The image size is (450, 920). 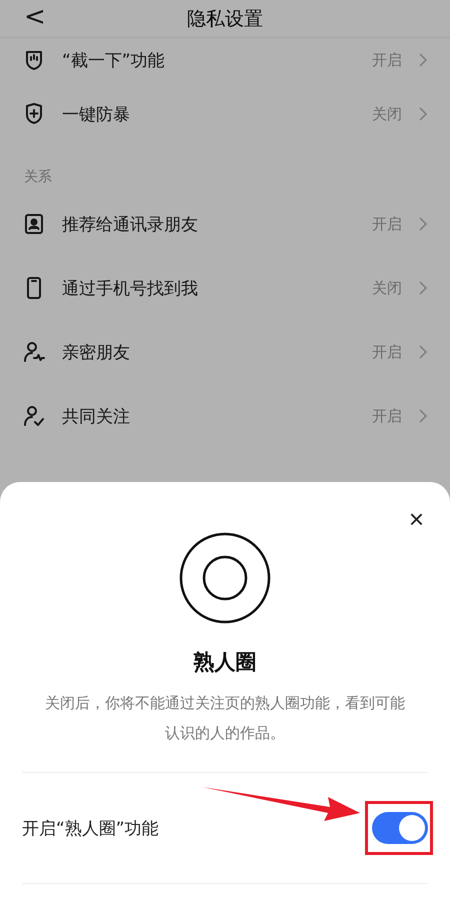 I want to click on toggle-switch, so click(x=400, y=828).